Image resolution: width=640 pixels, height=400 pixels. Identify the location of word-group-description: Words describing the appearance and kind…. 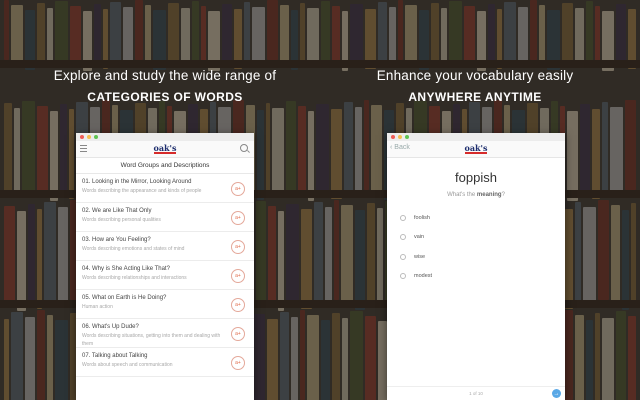
(142, 191).